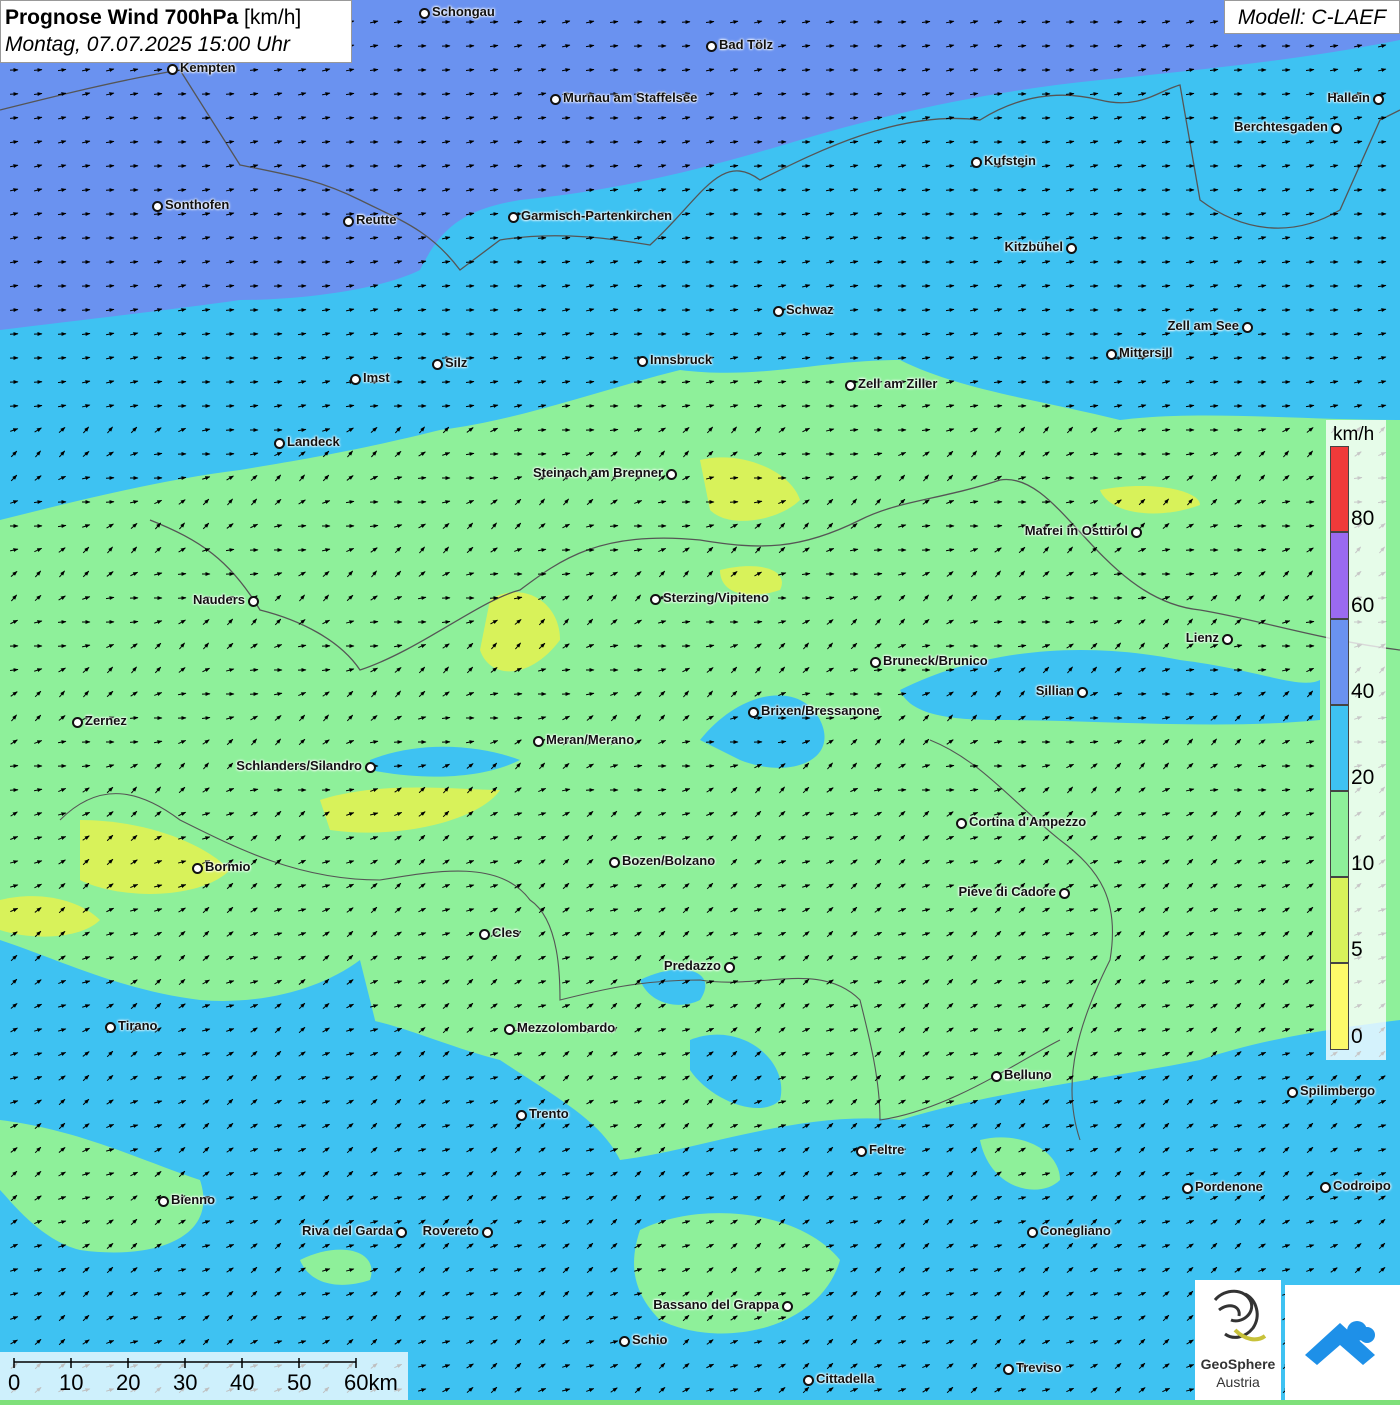 The height and width of the screenshot is (1405, 1400). I want to click on city-label: Feltre, so click(886, 1149).